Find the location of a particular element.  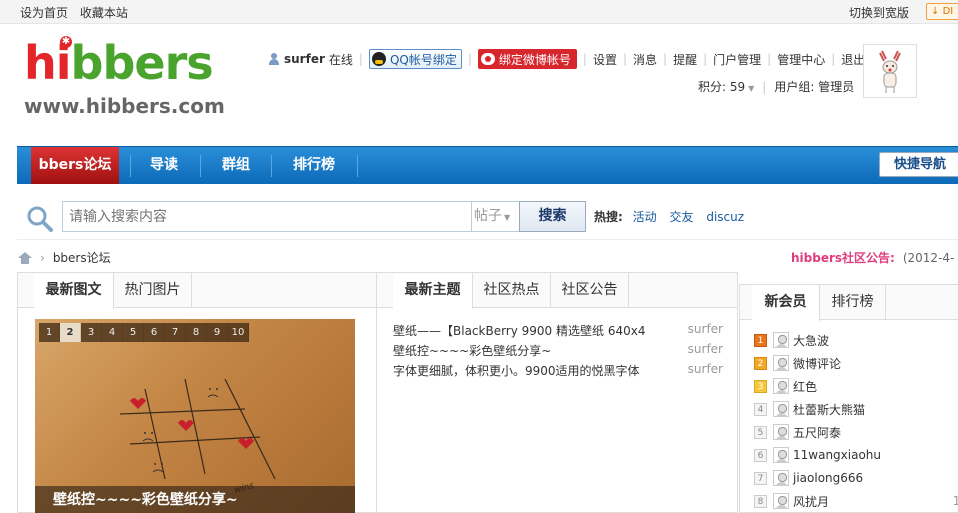

member-row: 7jiaolong6660 is located at coordinates (856, 478).